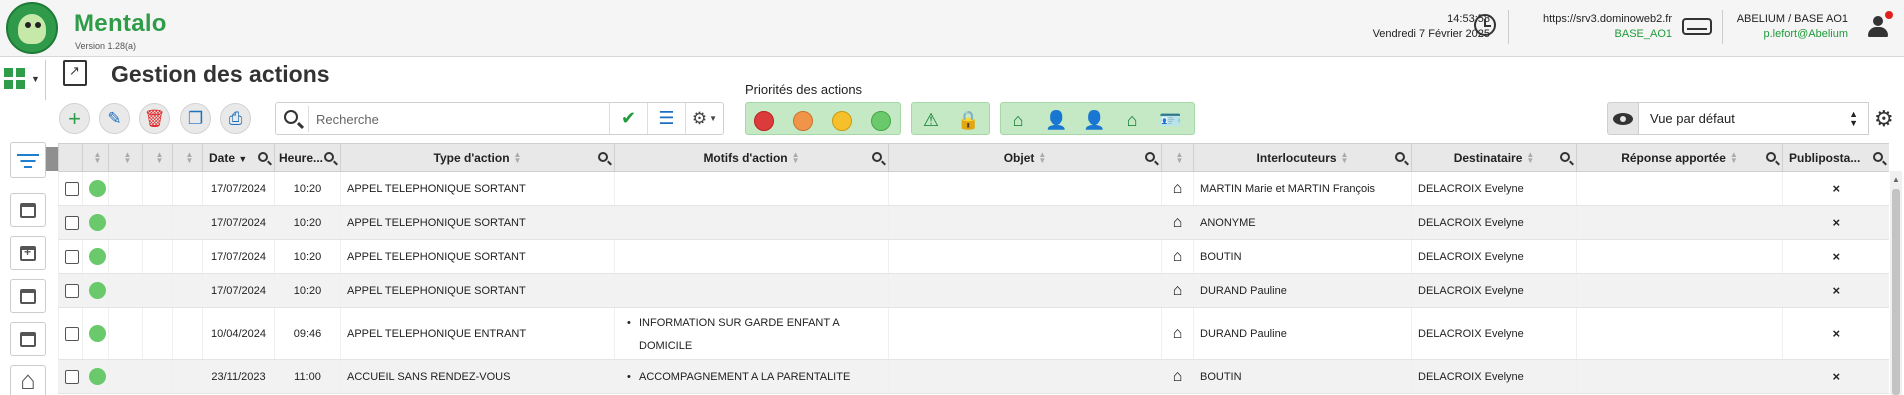 The width and height of the screenshot is (1904, 395). Describe the element at coordinates (1170, 120) in the screenshot. I see `id-card-icon: 🪪` at that location.